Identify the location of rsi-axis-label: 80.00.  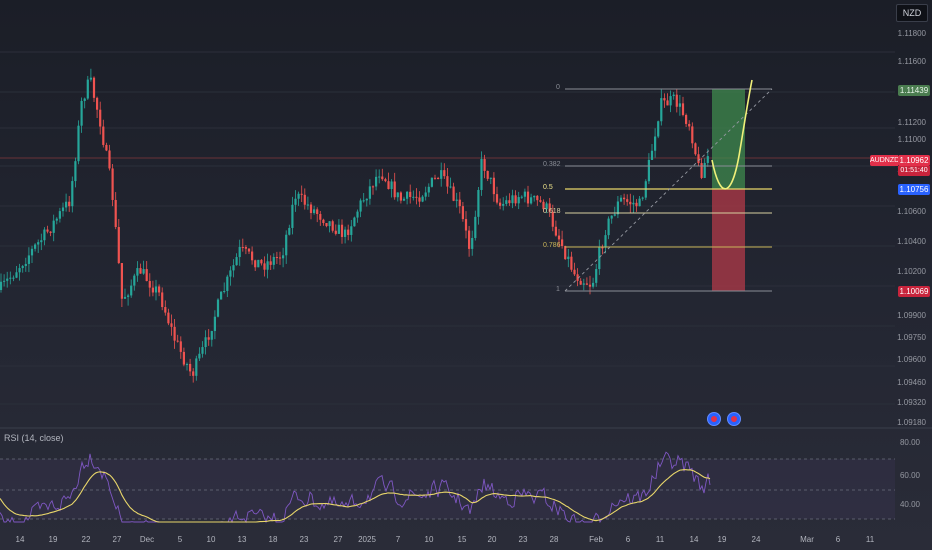
(909, 442).